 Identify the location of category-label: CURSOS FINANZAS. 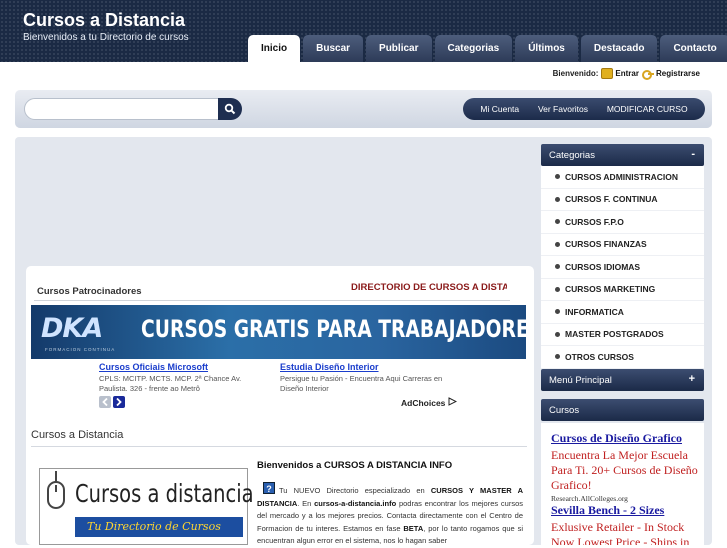
(606, 244).